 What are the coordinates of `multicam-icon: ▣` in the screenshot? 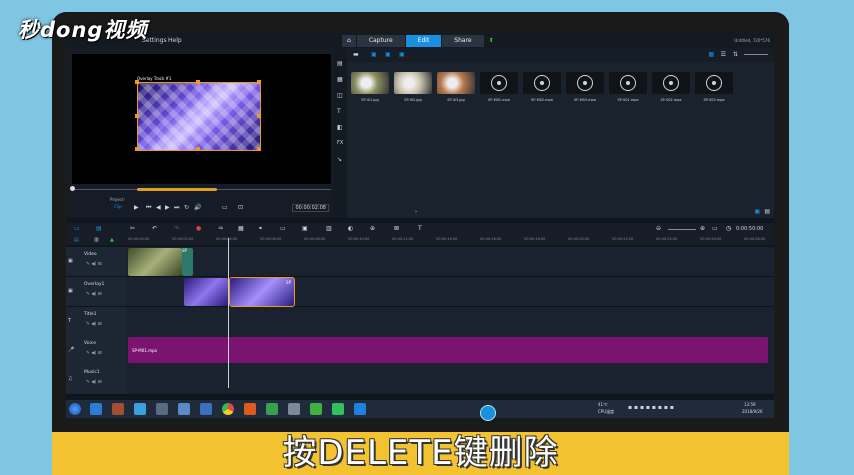 It's located at (305, 228).